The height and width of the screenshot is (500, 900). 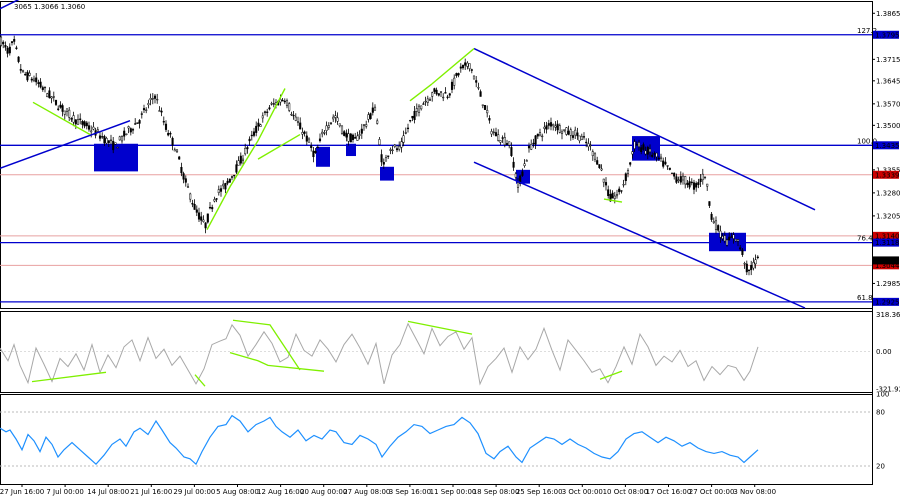 I want to click on cci-tick-label: 0.00, so click(x=884, y=352).